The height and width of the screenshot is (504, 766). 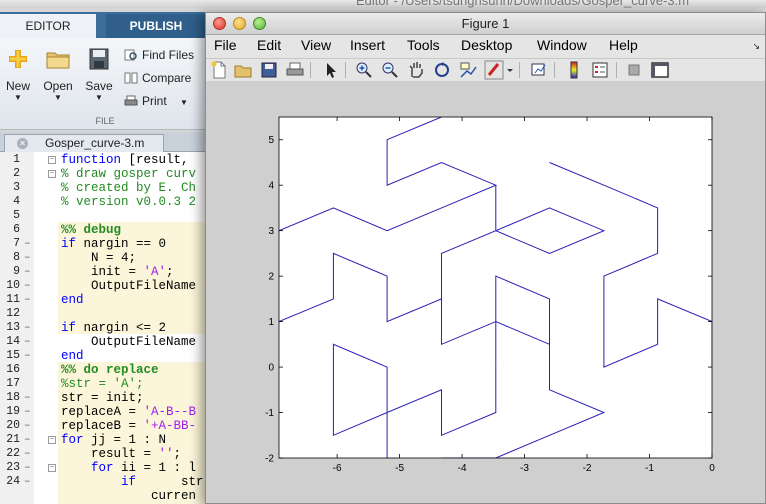 I want to click on line-number: 22, so click(x=13, y=453).